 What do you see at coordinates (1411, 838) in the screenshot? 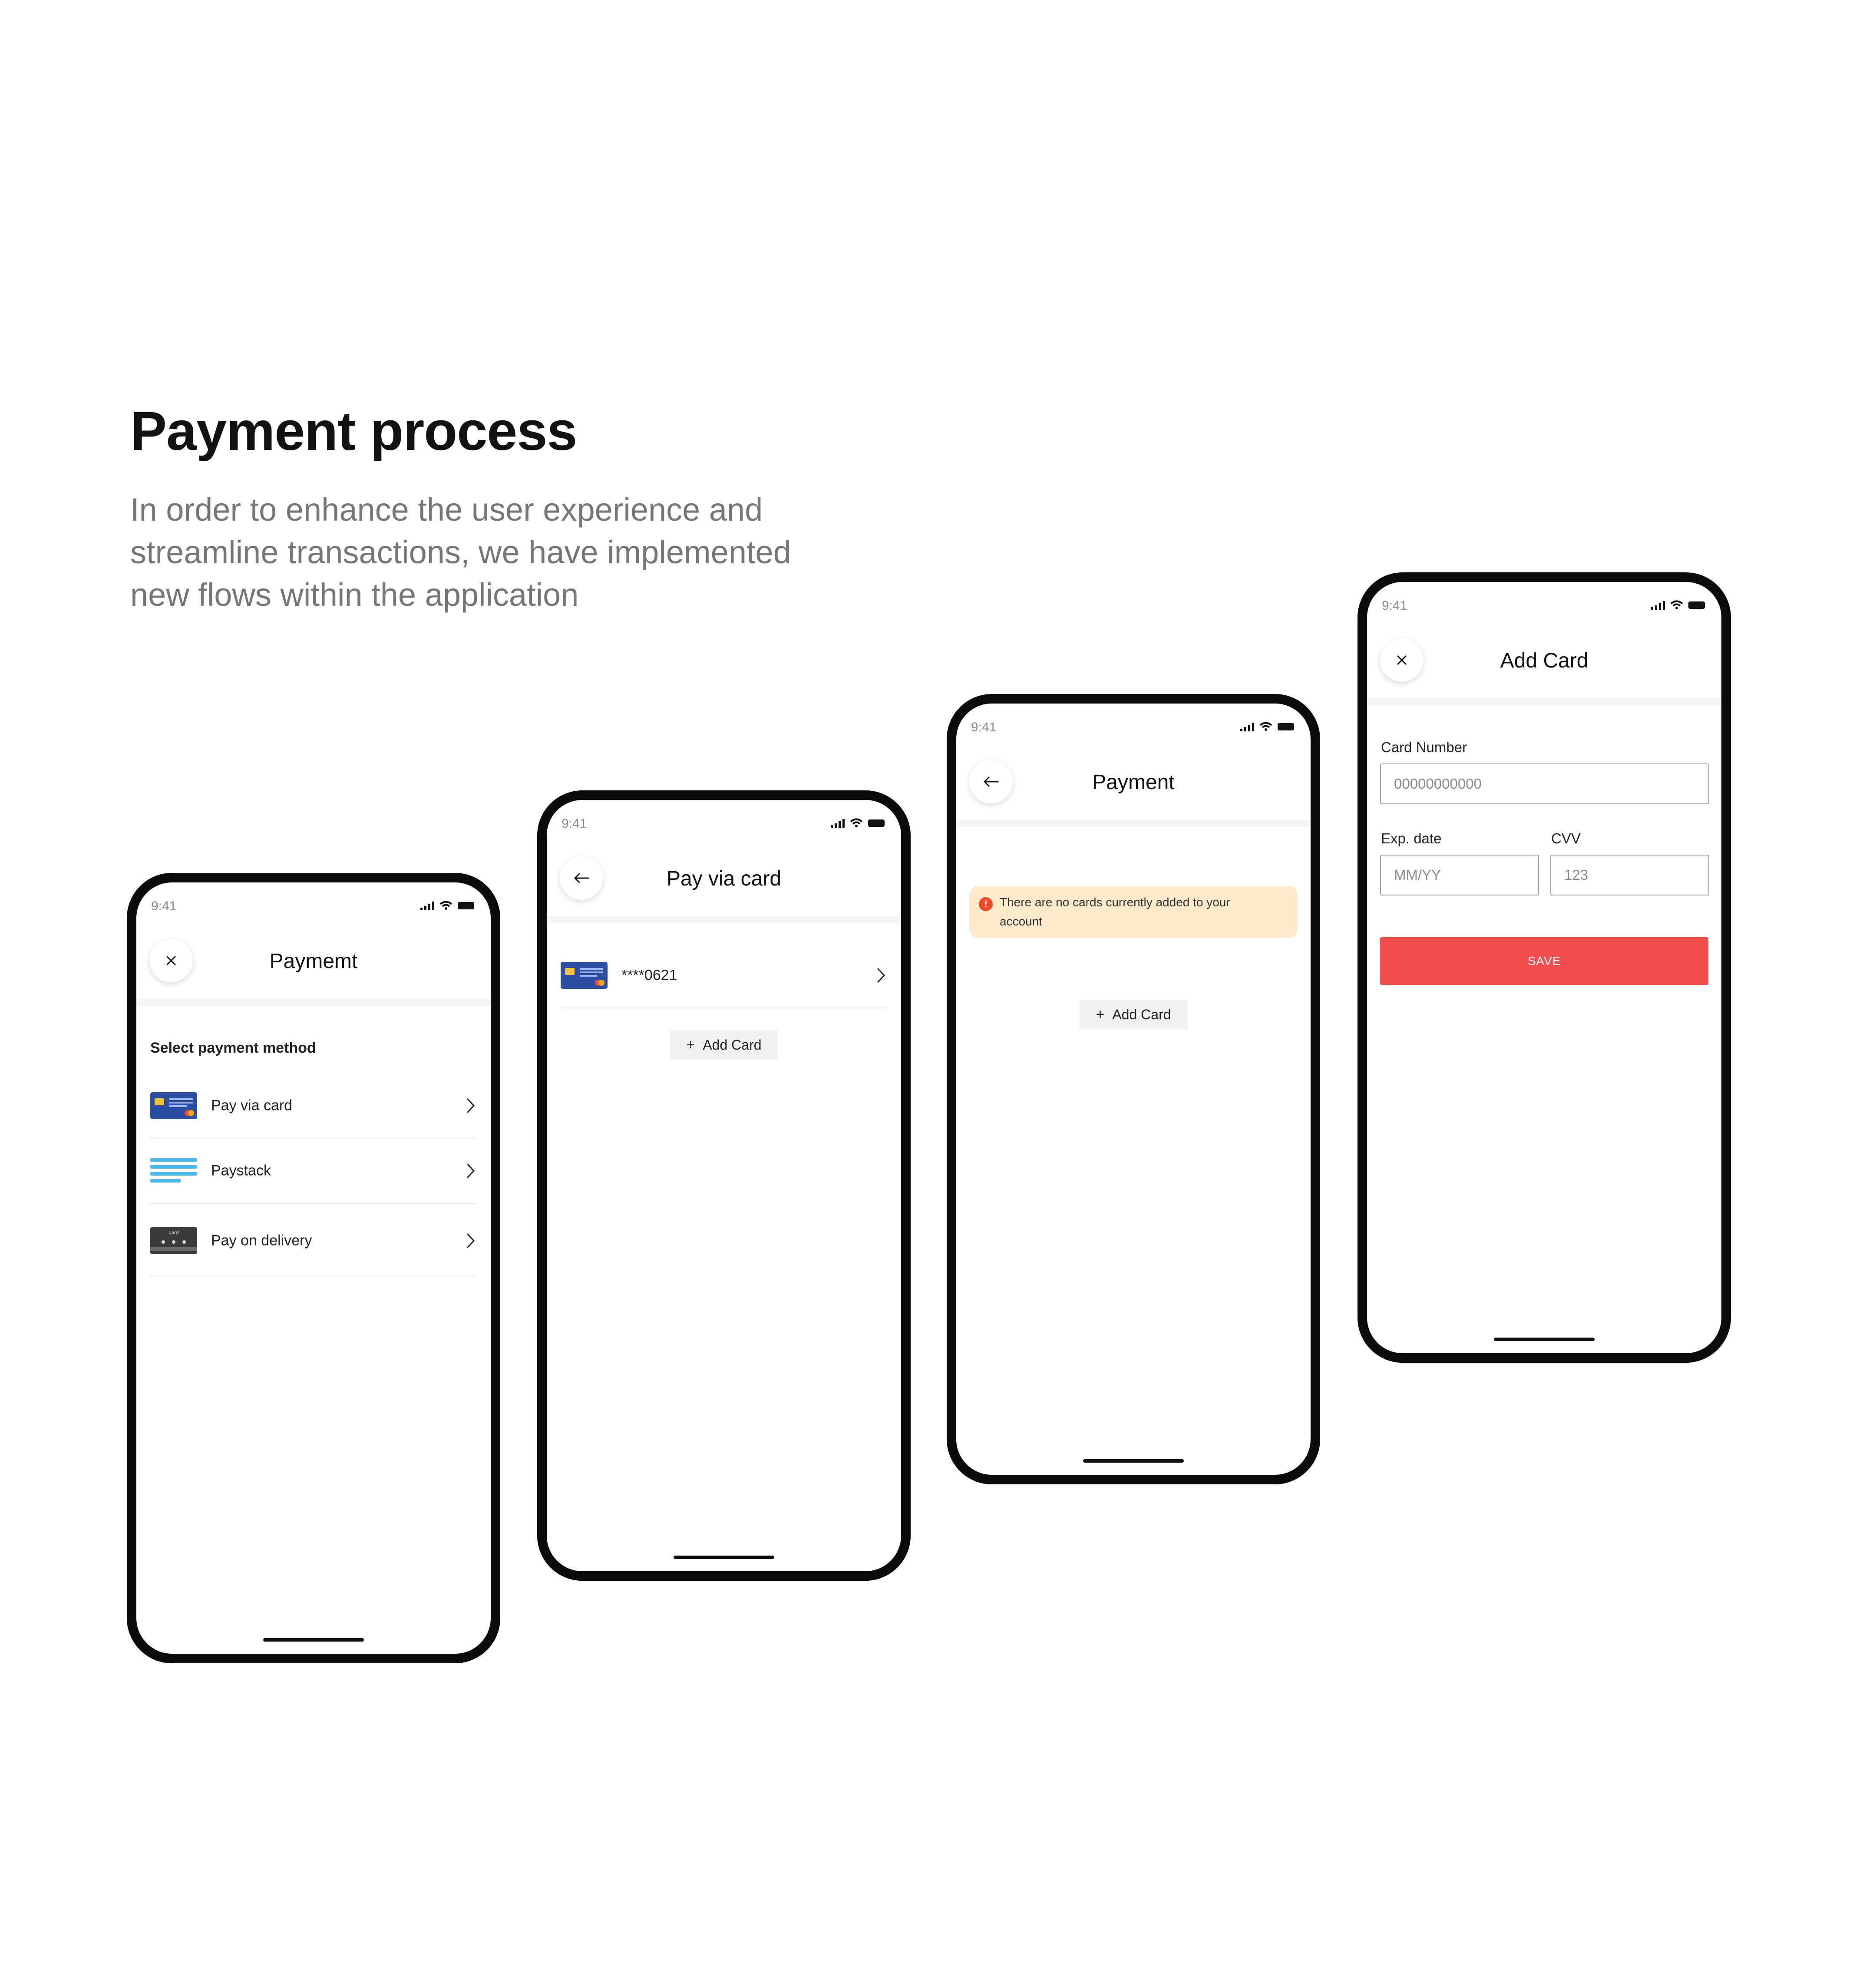
I see `exp-date-label: Exp. date` at bounding box center [1411, 838].